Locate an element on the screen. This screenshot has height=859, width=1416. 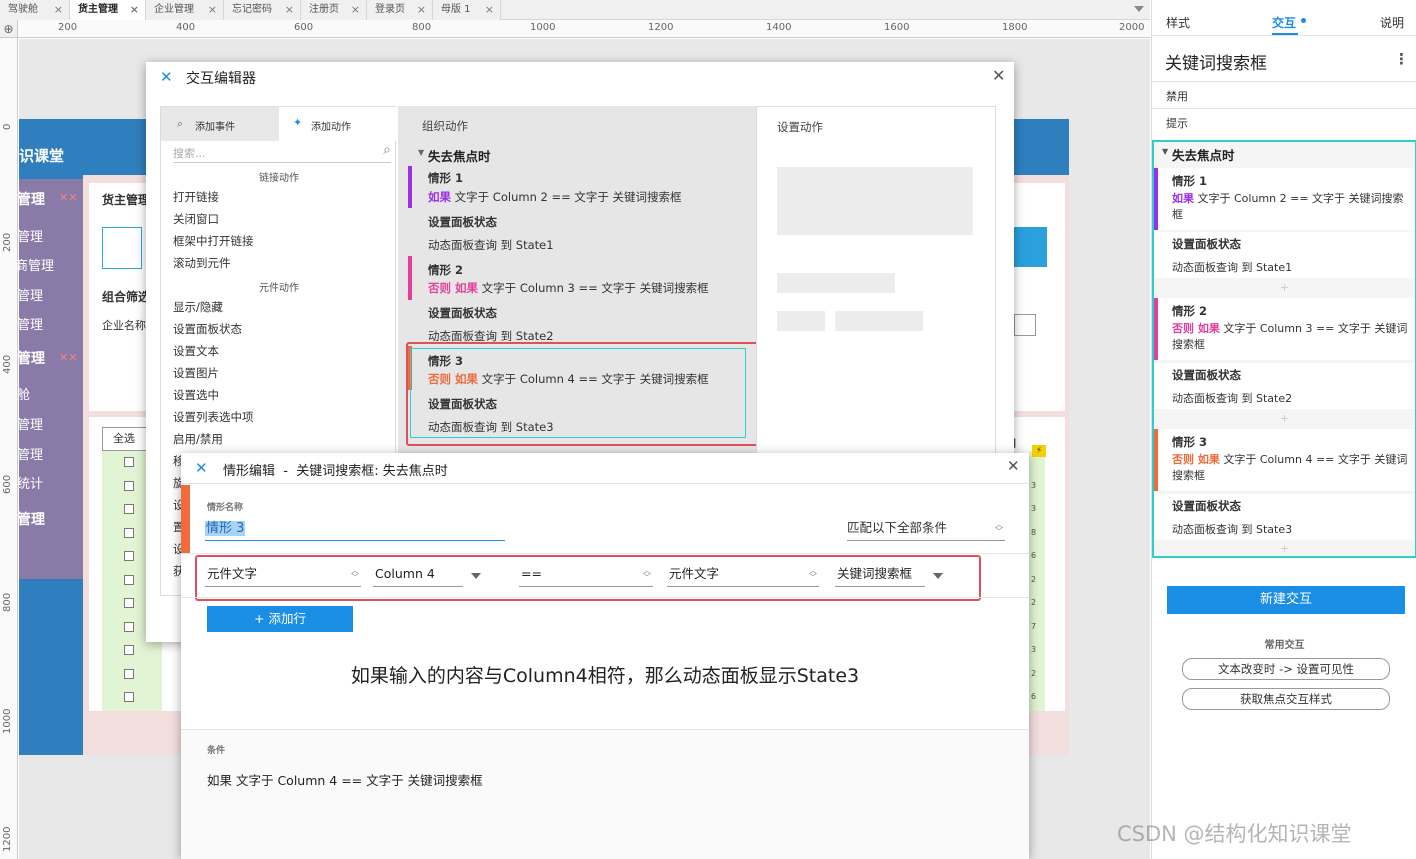
action-set-list-selected: 设置列表选中项 is located at coordinates (213, 417).